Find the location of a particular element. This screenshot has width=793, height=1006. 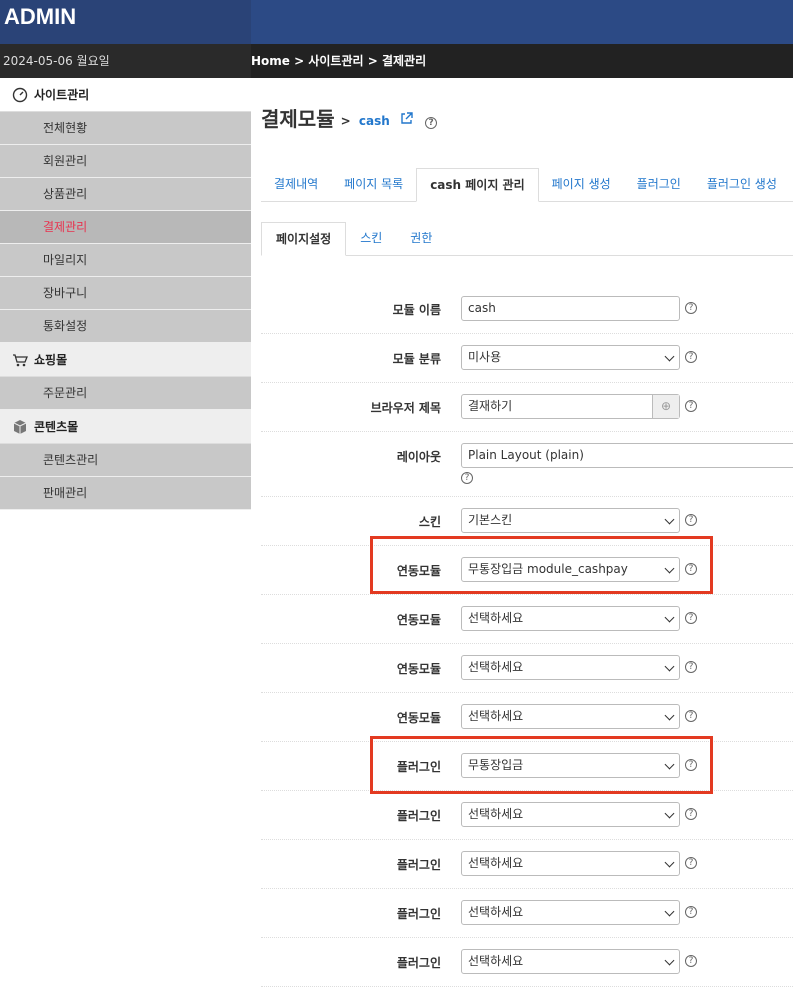

external-link-icon is located at coordinates (406, 118).